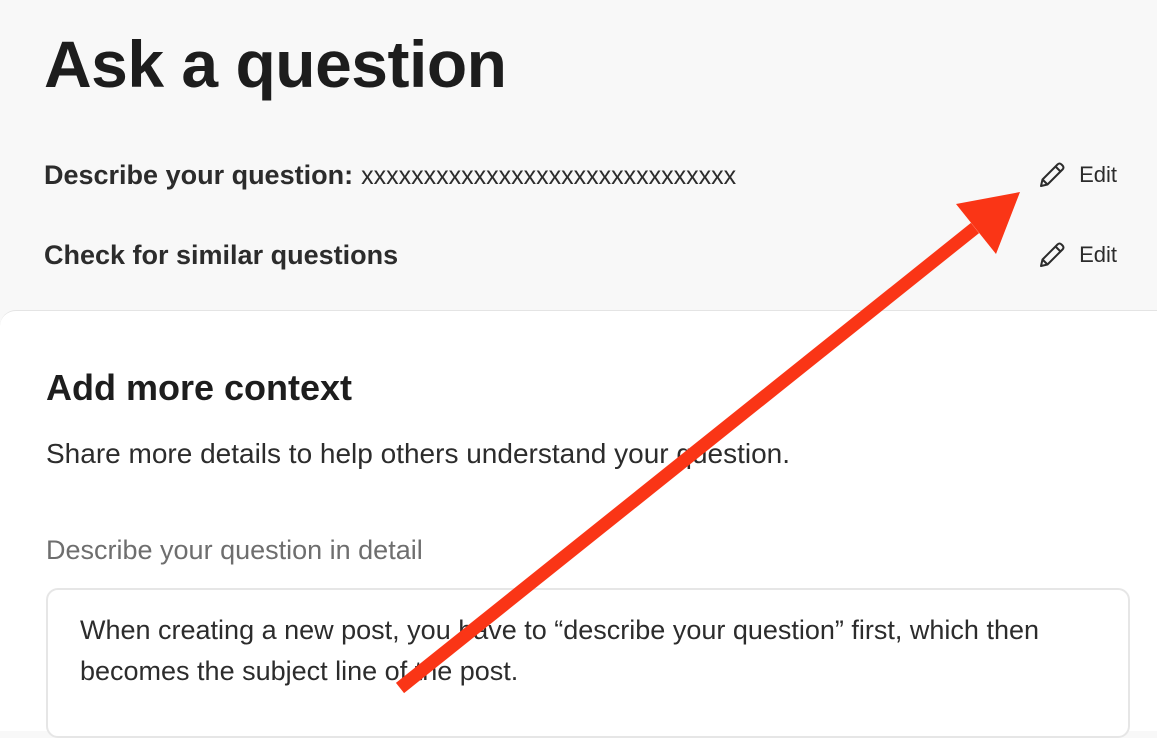 This screenshot has width=1157, height=738. What do you see at coordinates (549, 175) in the screenshot?
I see `question-summary-value: xxxxxxxxxxxxxxxxxxxxxxxxxxxxxx` at bounding box center [549, 175].